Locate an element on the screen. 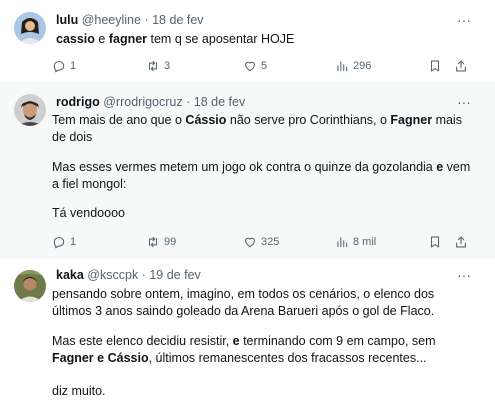  display-name: rodrigo is located at coordinates (78, 102).